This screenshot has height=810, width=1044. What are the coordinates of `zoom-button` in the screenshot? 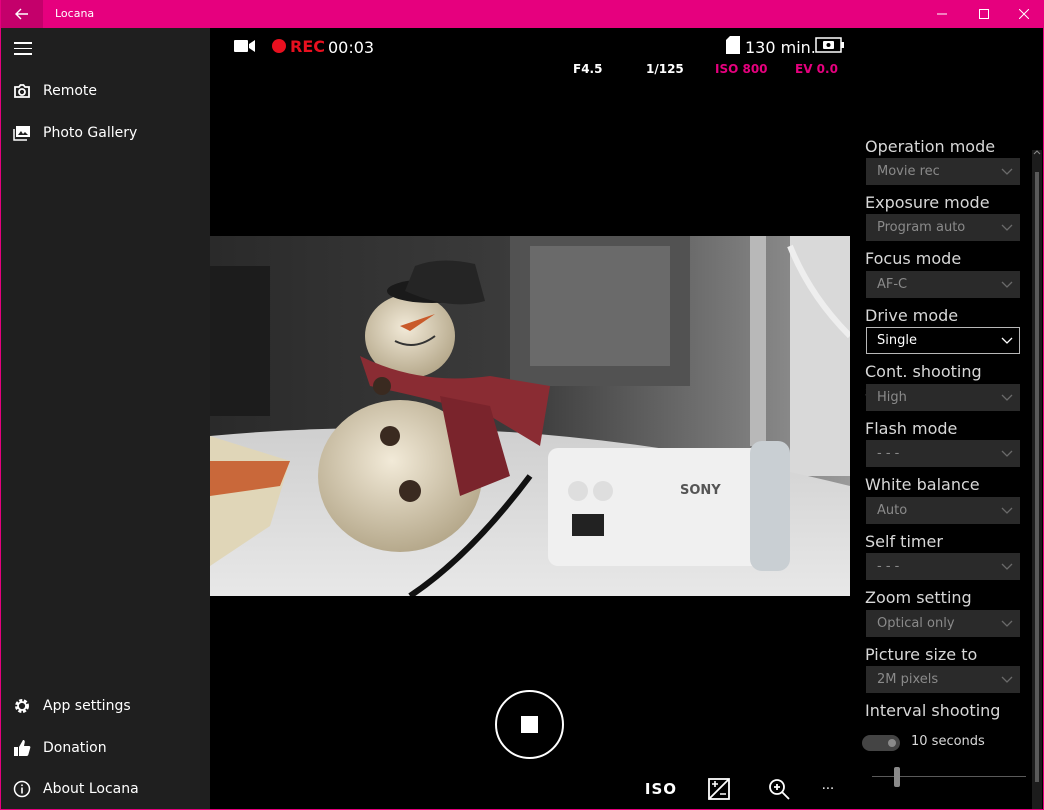 It's located at (779, 789).